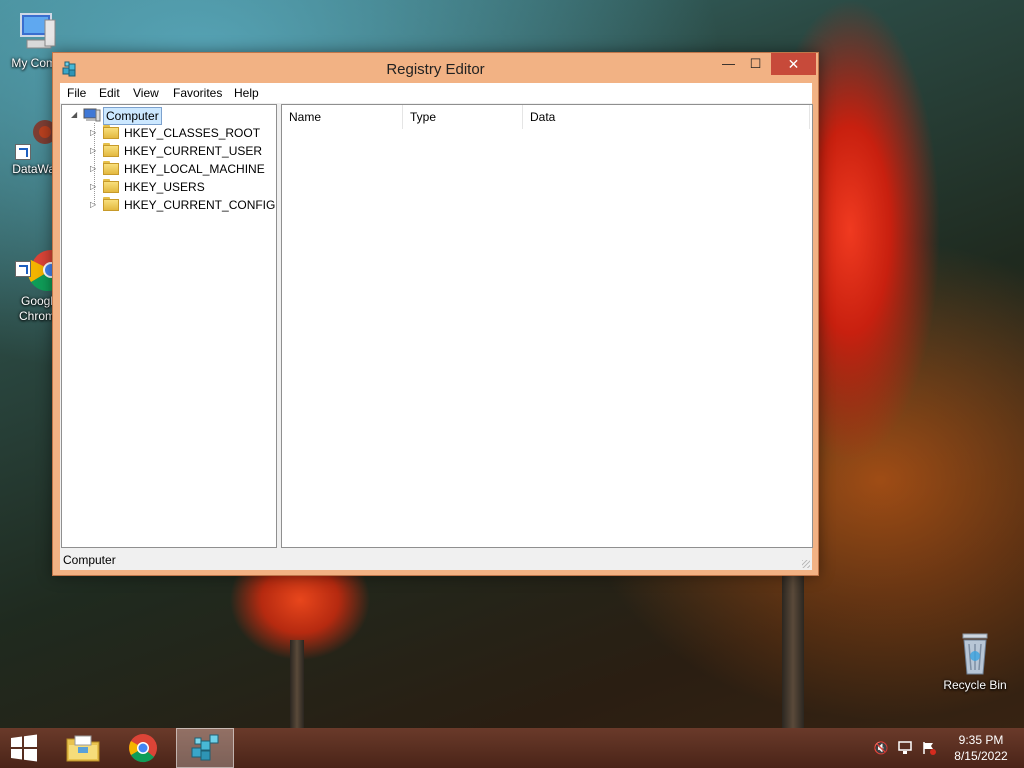 The image size is (1024, 768). Describe the element at coordinates (246, 93) in the screenshot. I see `menu-help: Help` at that location.